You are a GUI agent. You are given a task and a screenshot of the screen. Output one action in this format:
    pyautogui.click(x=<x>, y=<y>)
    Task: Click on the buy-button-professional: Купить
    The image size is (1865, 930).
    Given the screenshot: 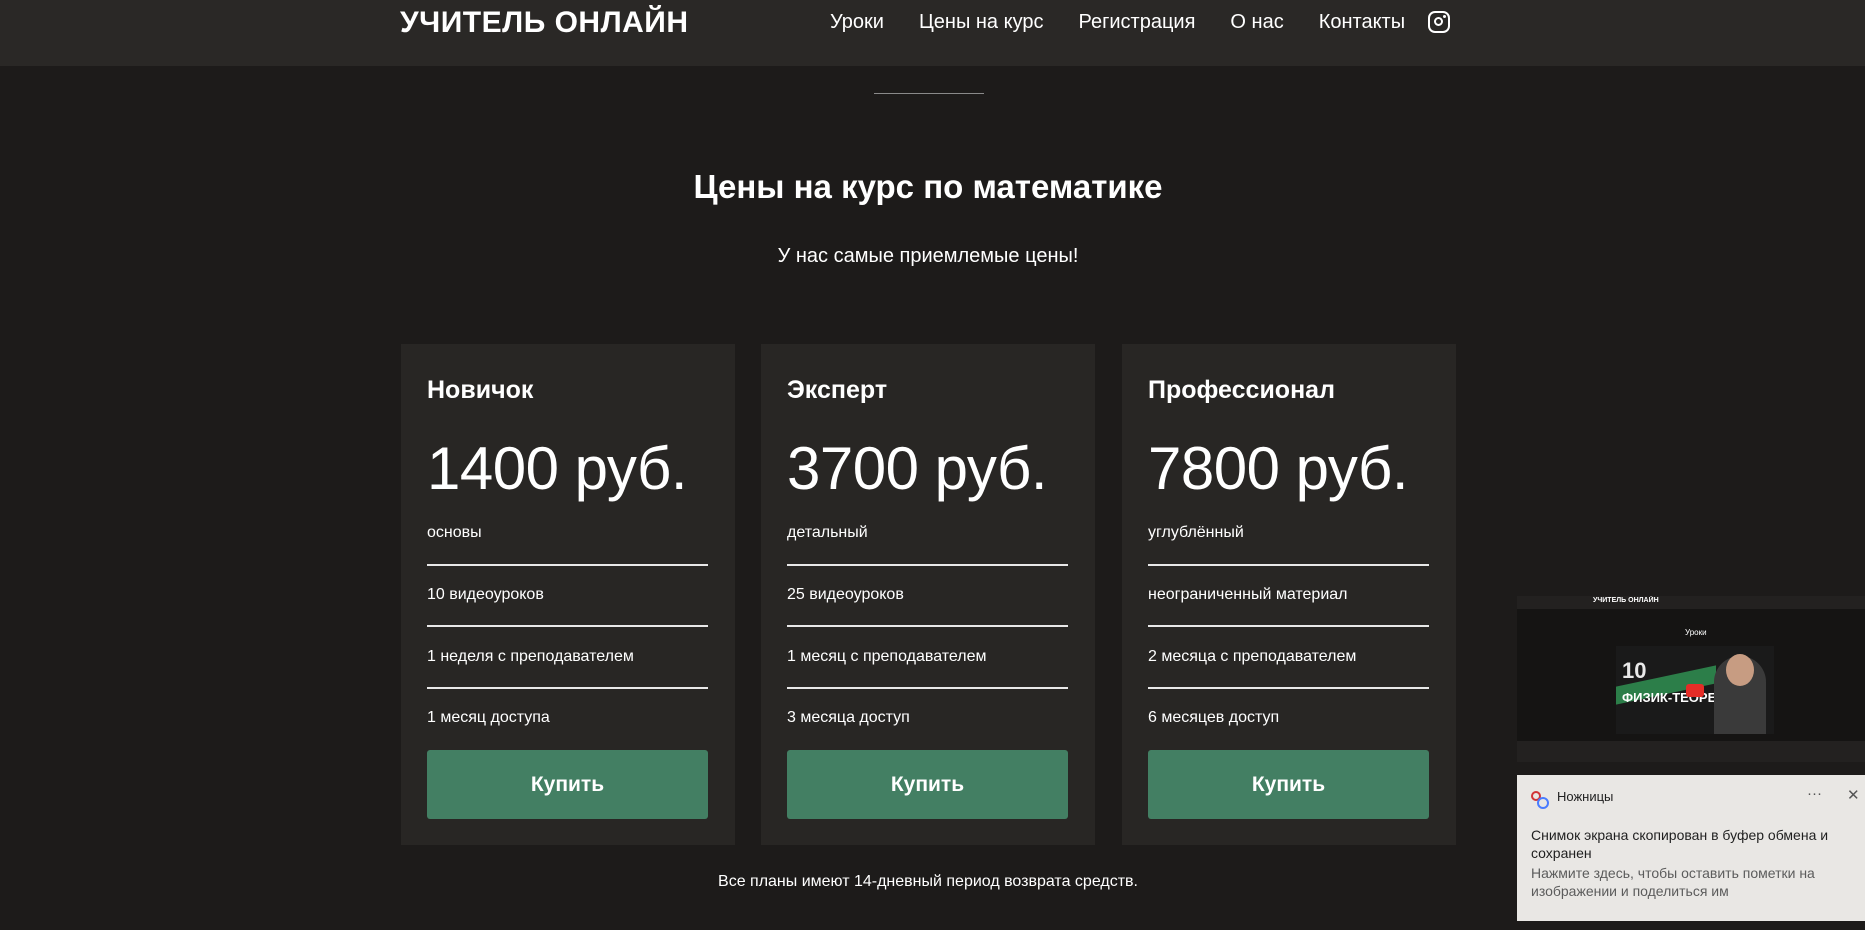 What is the action you would take?
    pyautogui.click(x=1288, y=784)
    